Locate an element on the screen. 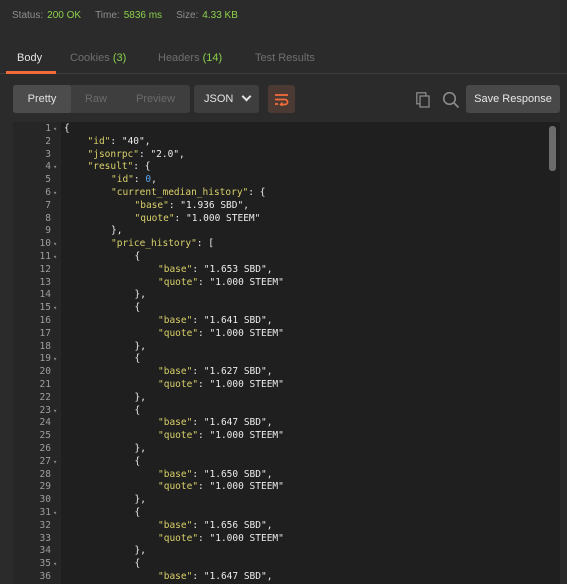 Image resolution: width=567 pixels, height=584 pixels. code-line: 19 ▾ { is located at coordinates (278, 359).